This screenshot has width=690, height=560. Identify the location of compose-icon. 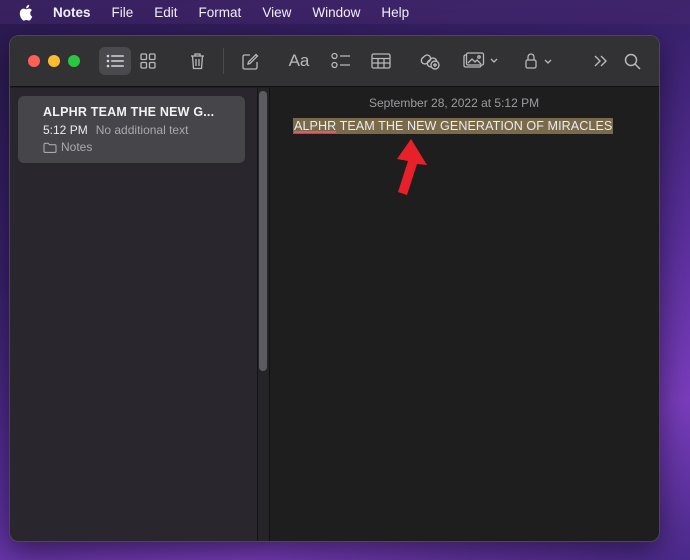
(250, 61).